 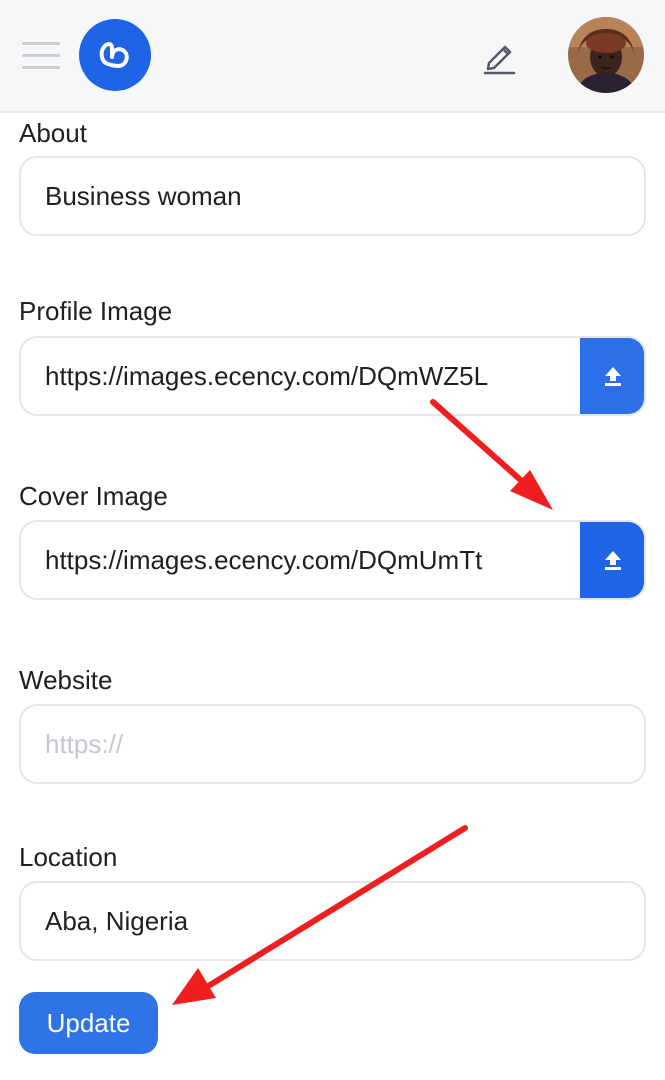 I want to click on user-avatar, so click(x=606, y=55).